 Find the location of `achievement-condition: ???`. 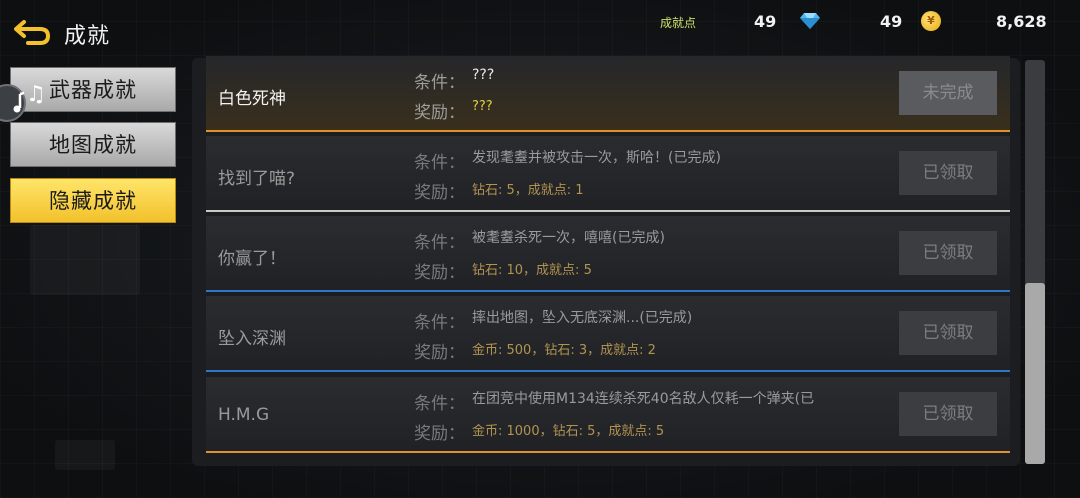

achievement-condition: ??? is located at coordinates (483, 75).